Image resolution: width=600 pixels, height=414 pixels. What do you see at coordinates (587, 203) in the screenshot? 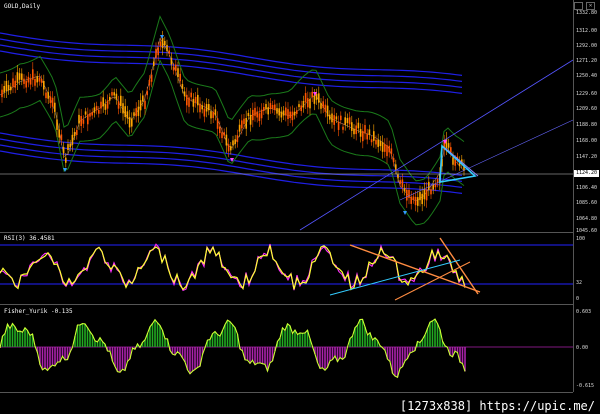
I see `price-tick: 1085.60` at bounding box center [587, 203].